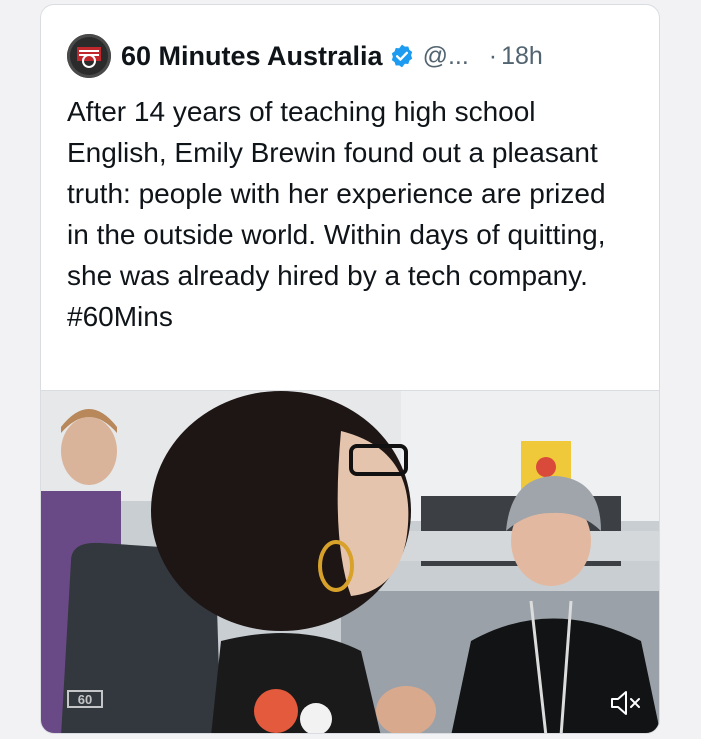 The width and height of the screenshot is (701, 739). I want to click on sixty-minutes-watermark-icon: 60, so click(85, 699).